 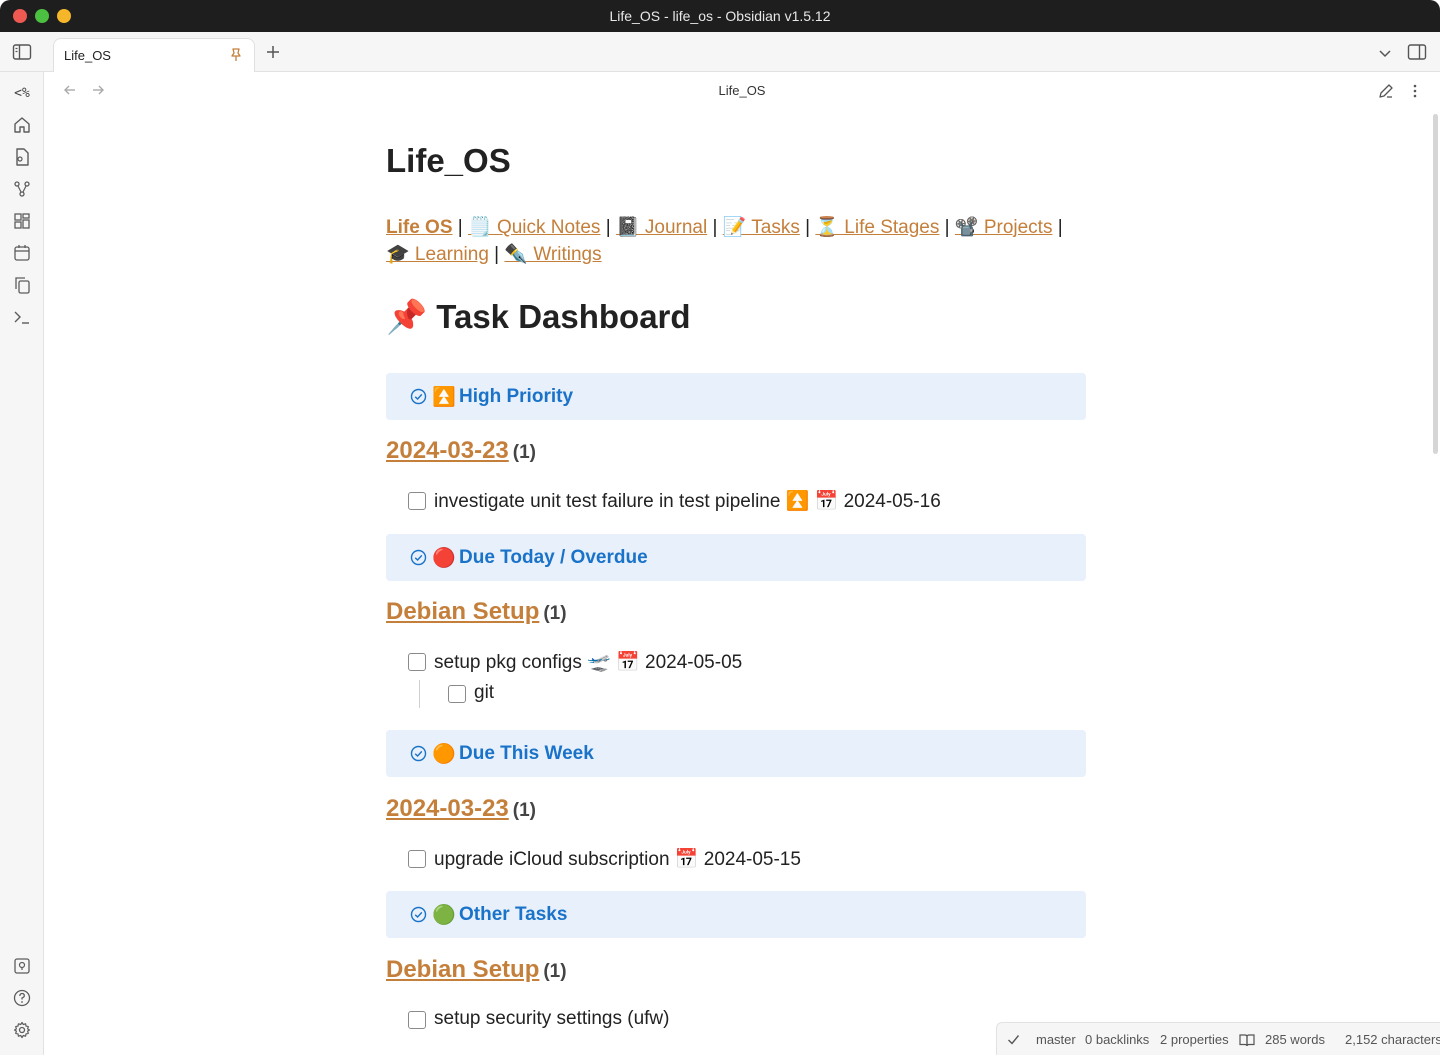 I want to click on callout-due-this-week: 🟠 Due This Week, so click(x=736, y=753).